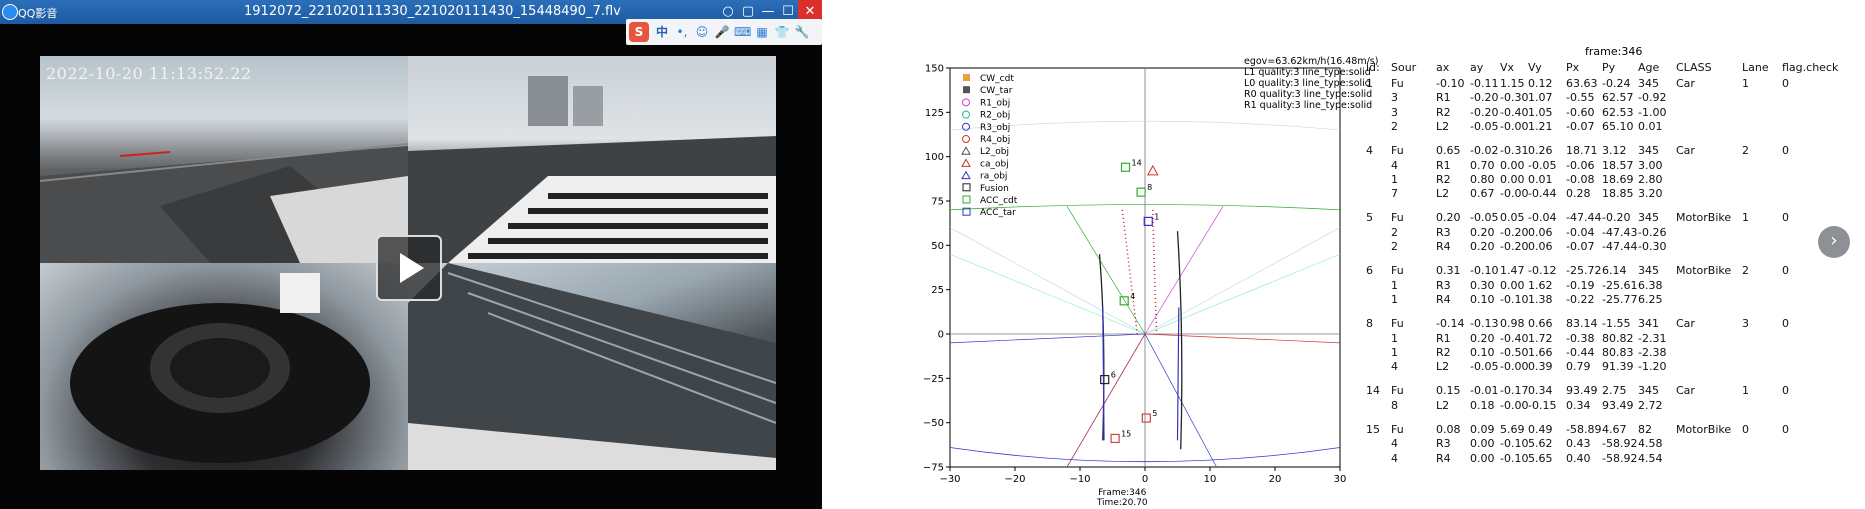 Image resolution: width=1865 pixels, height=509 pixels. What do you see at coordinates (1613, 391) in the screenshot?
I see `table-row: 14 Fu 0.15 -0.01 -0.17 0.34 93.49 2.75 345 Car 1 0` at bounding box center [1613, 391].